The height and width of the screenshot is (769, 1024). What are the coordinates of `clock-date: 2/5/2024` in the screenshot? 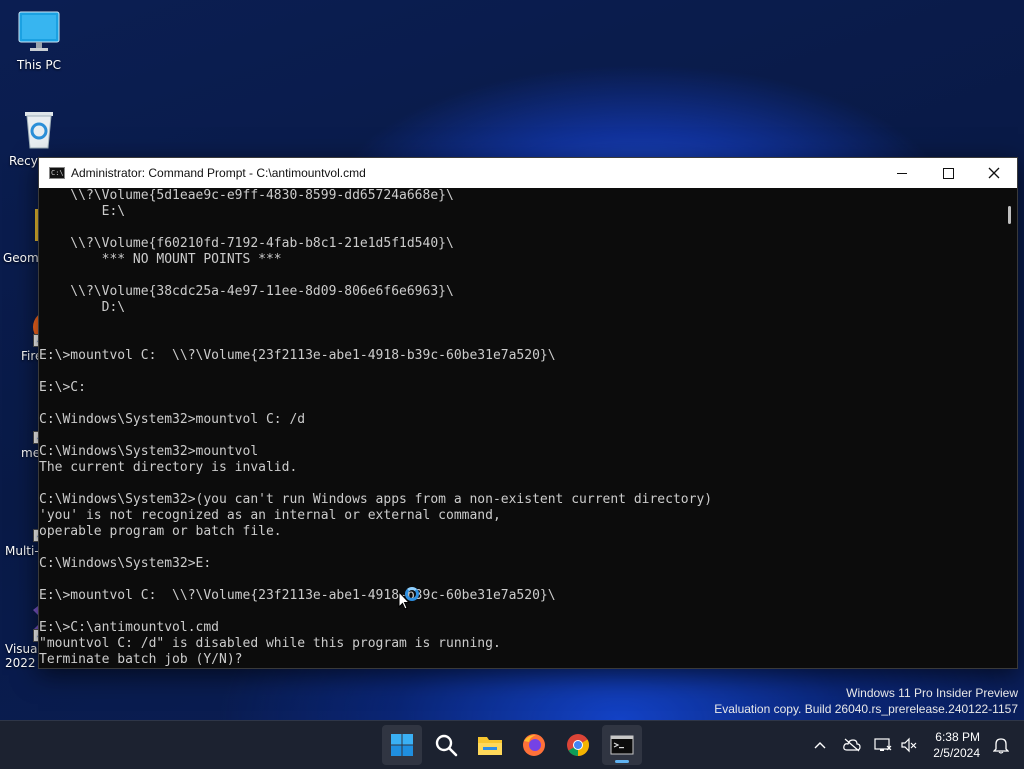 It's located at (956, 753).